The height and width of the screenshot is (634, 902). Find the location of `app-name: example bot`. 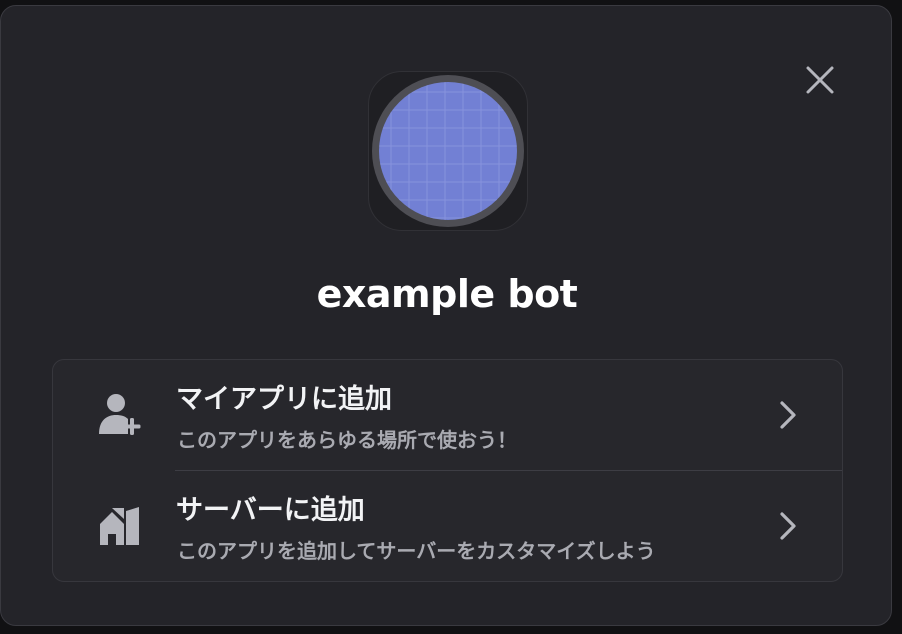

app-name: example bot is located at coordinates (447, 294).